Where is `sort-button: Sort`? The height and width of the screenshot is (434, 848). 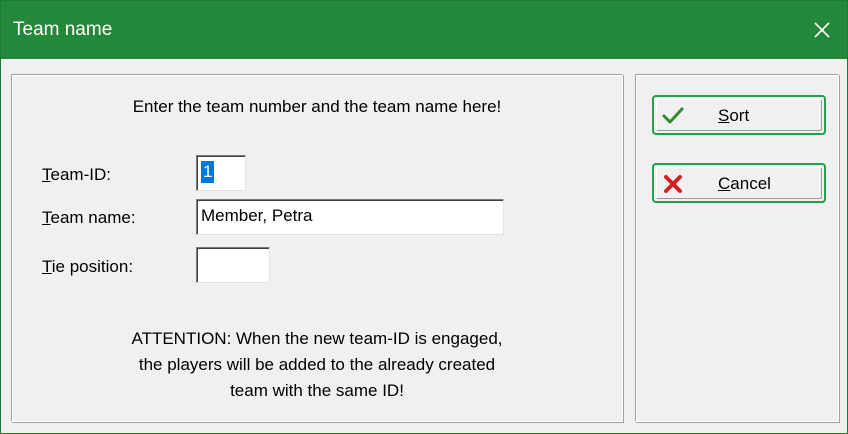 sort-button: Sort is located at coordinates (739, 115).